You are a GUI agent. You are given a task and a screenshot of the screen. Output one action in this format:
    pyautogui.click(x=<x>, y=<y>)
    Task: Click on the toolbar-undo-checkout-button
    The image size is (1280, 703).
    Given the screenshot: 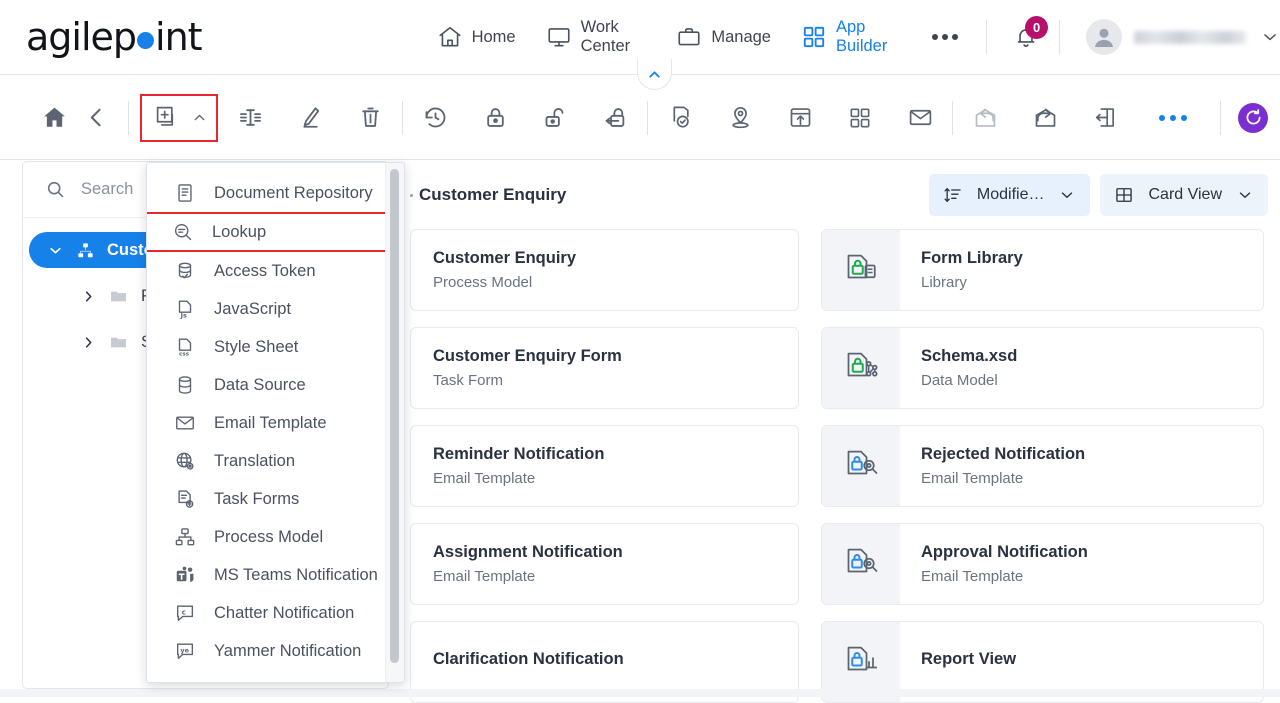 What is the action you would take?
    pyautogui.click(x=615, y=118)
    